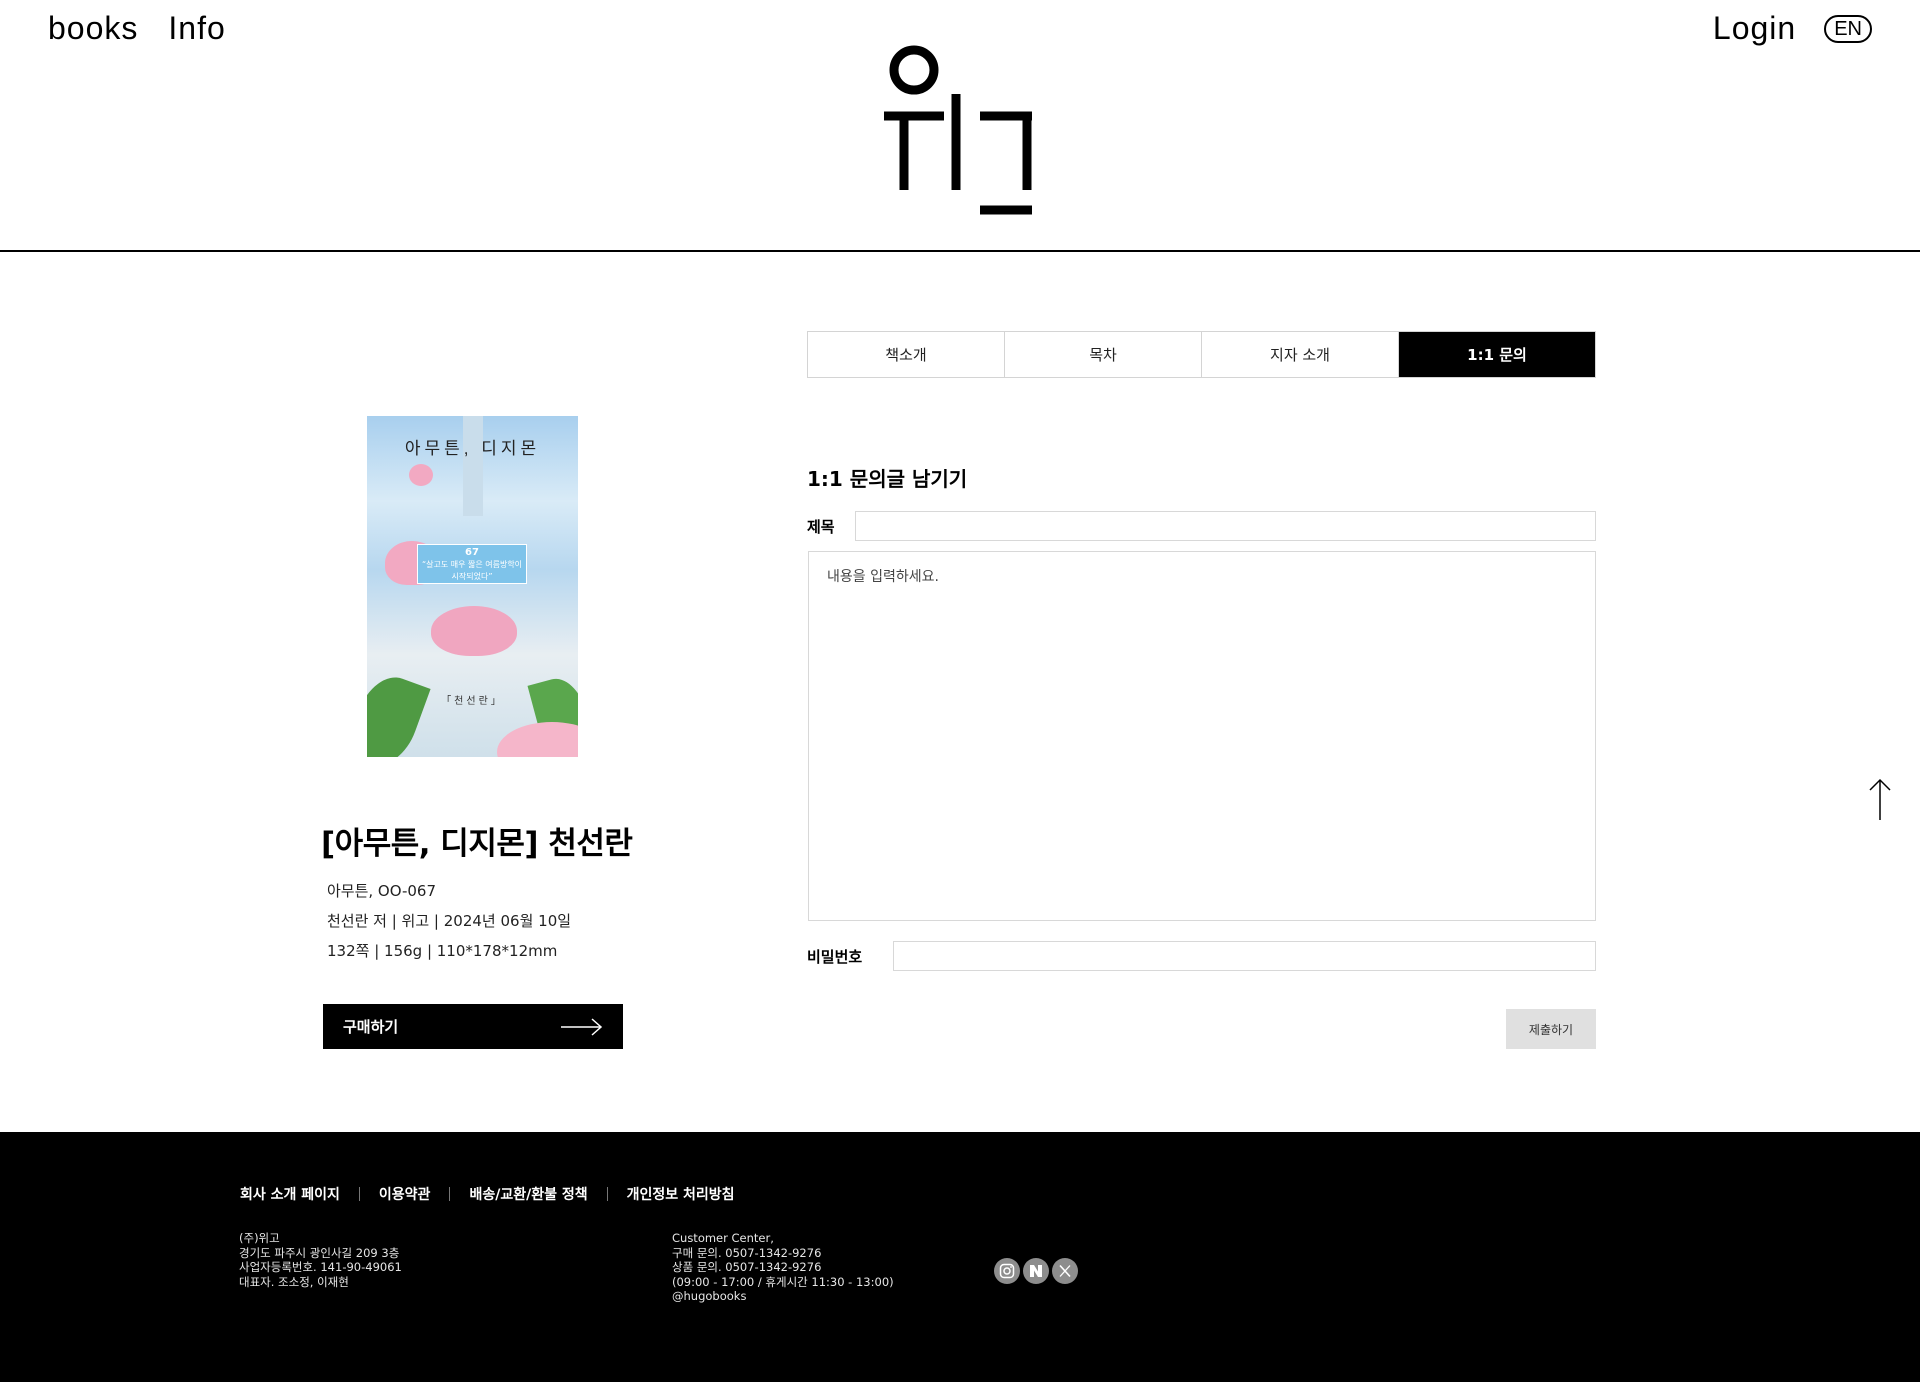 This screenshot has height=1382, width=1920. Describe the element at coordinates (1103, 354) in the screenshot. I see `tab-contents: 목차` at that location.